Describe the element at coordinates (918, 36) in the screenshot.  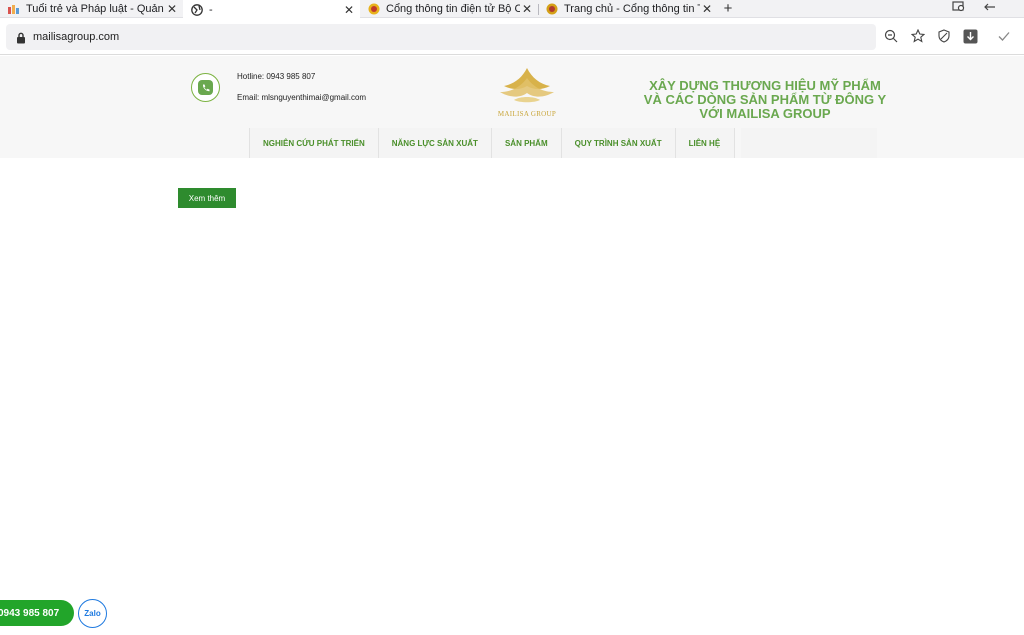
I see `star-icon` at that location.